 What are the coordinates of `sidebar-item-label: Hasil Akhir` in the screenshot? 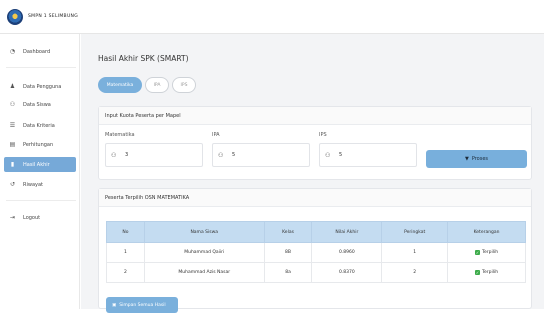 It's located at (36, 164).